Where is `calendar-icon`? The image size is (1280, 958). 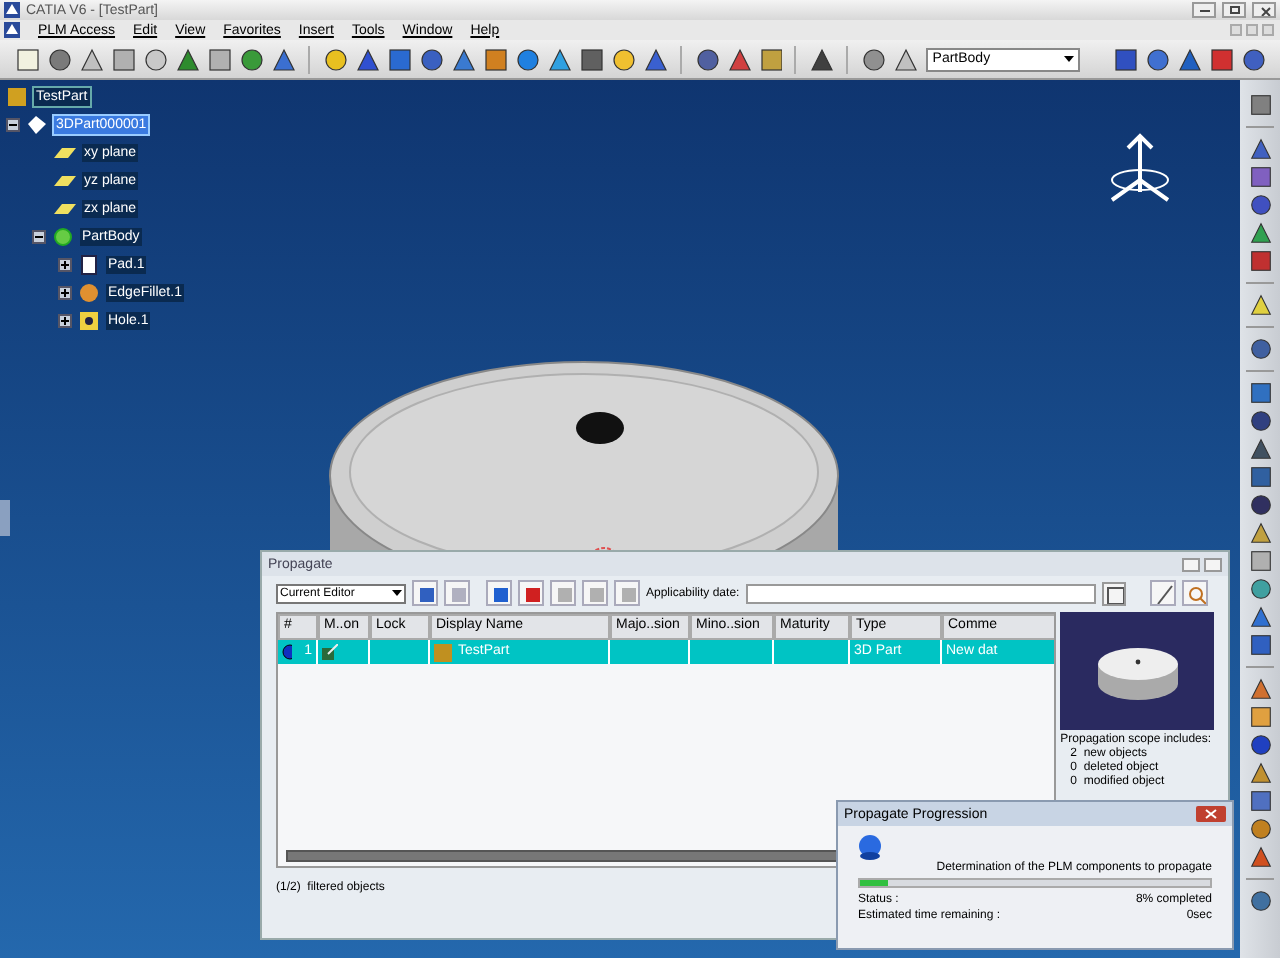 calendar-icon is located at coordinates (1113, 593).